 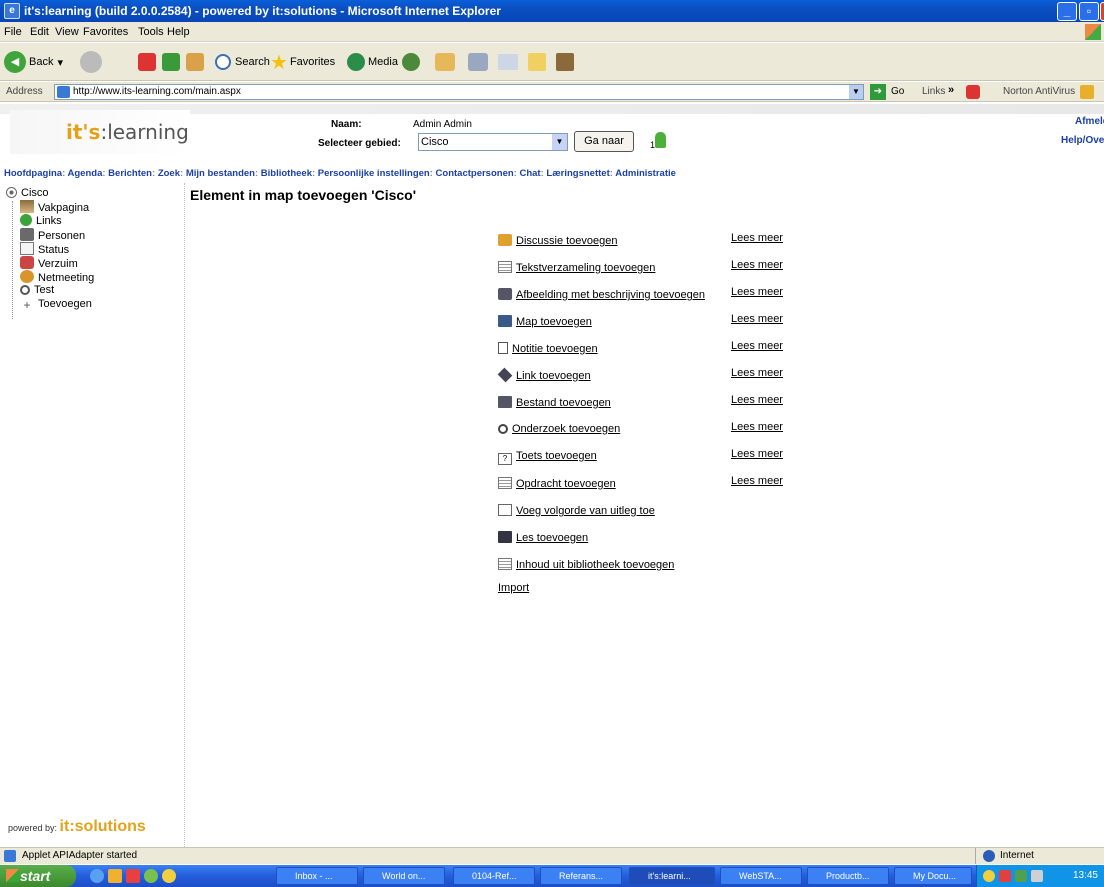 What do you see at coordinates (91, 62) in the screenshot?
I see `forward-button` at bounding box center [91, 62].